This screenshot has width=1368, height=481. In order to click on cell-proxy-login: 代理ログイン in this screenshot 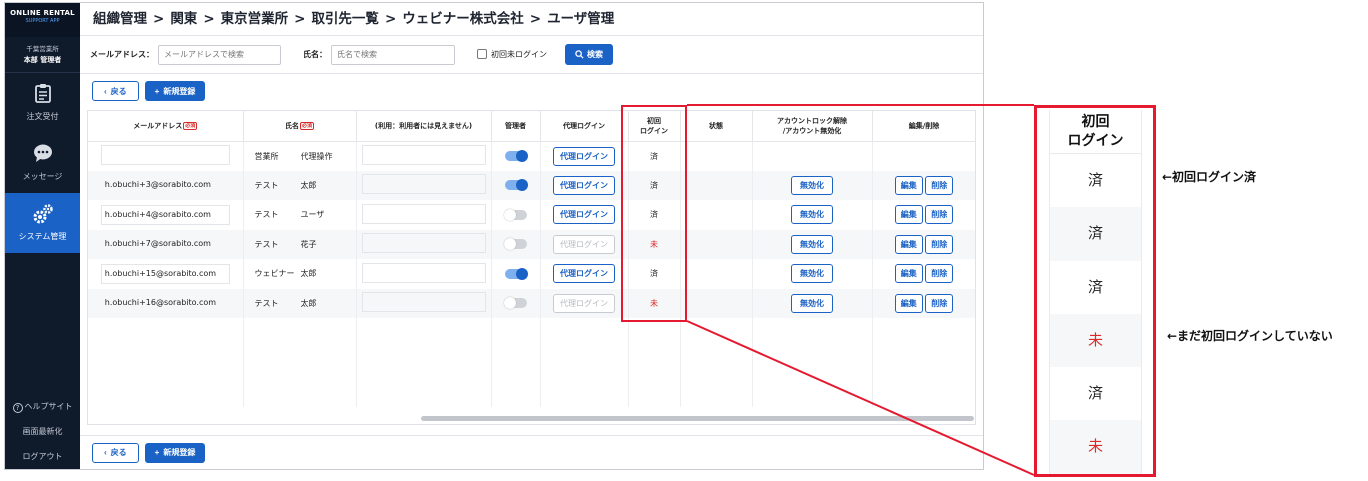, I will do `click(584, 244)`.